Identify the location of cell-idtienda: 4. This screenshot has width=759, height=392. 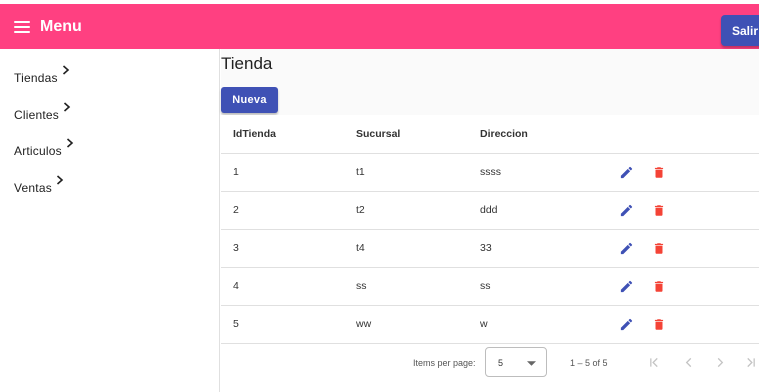
(288, 286).